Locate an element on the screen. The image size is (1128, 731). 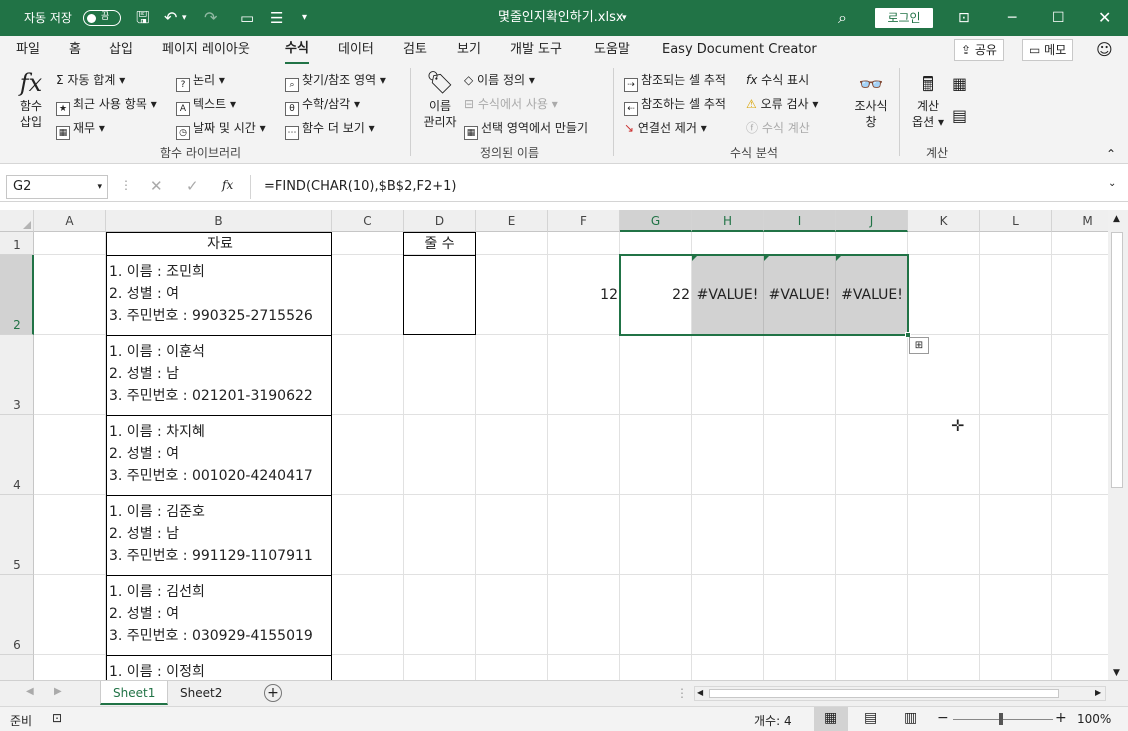
column-header: B is located at coordinates (219, 221).